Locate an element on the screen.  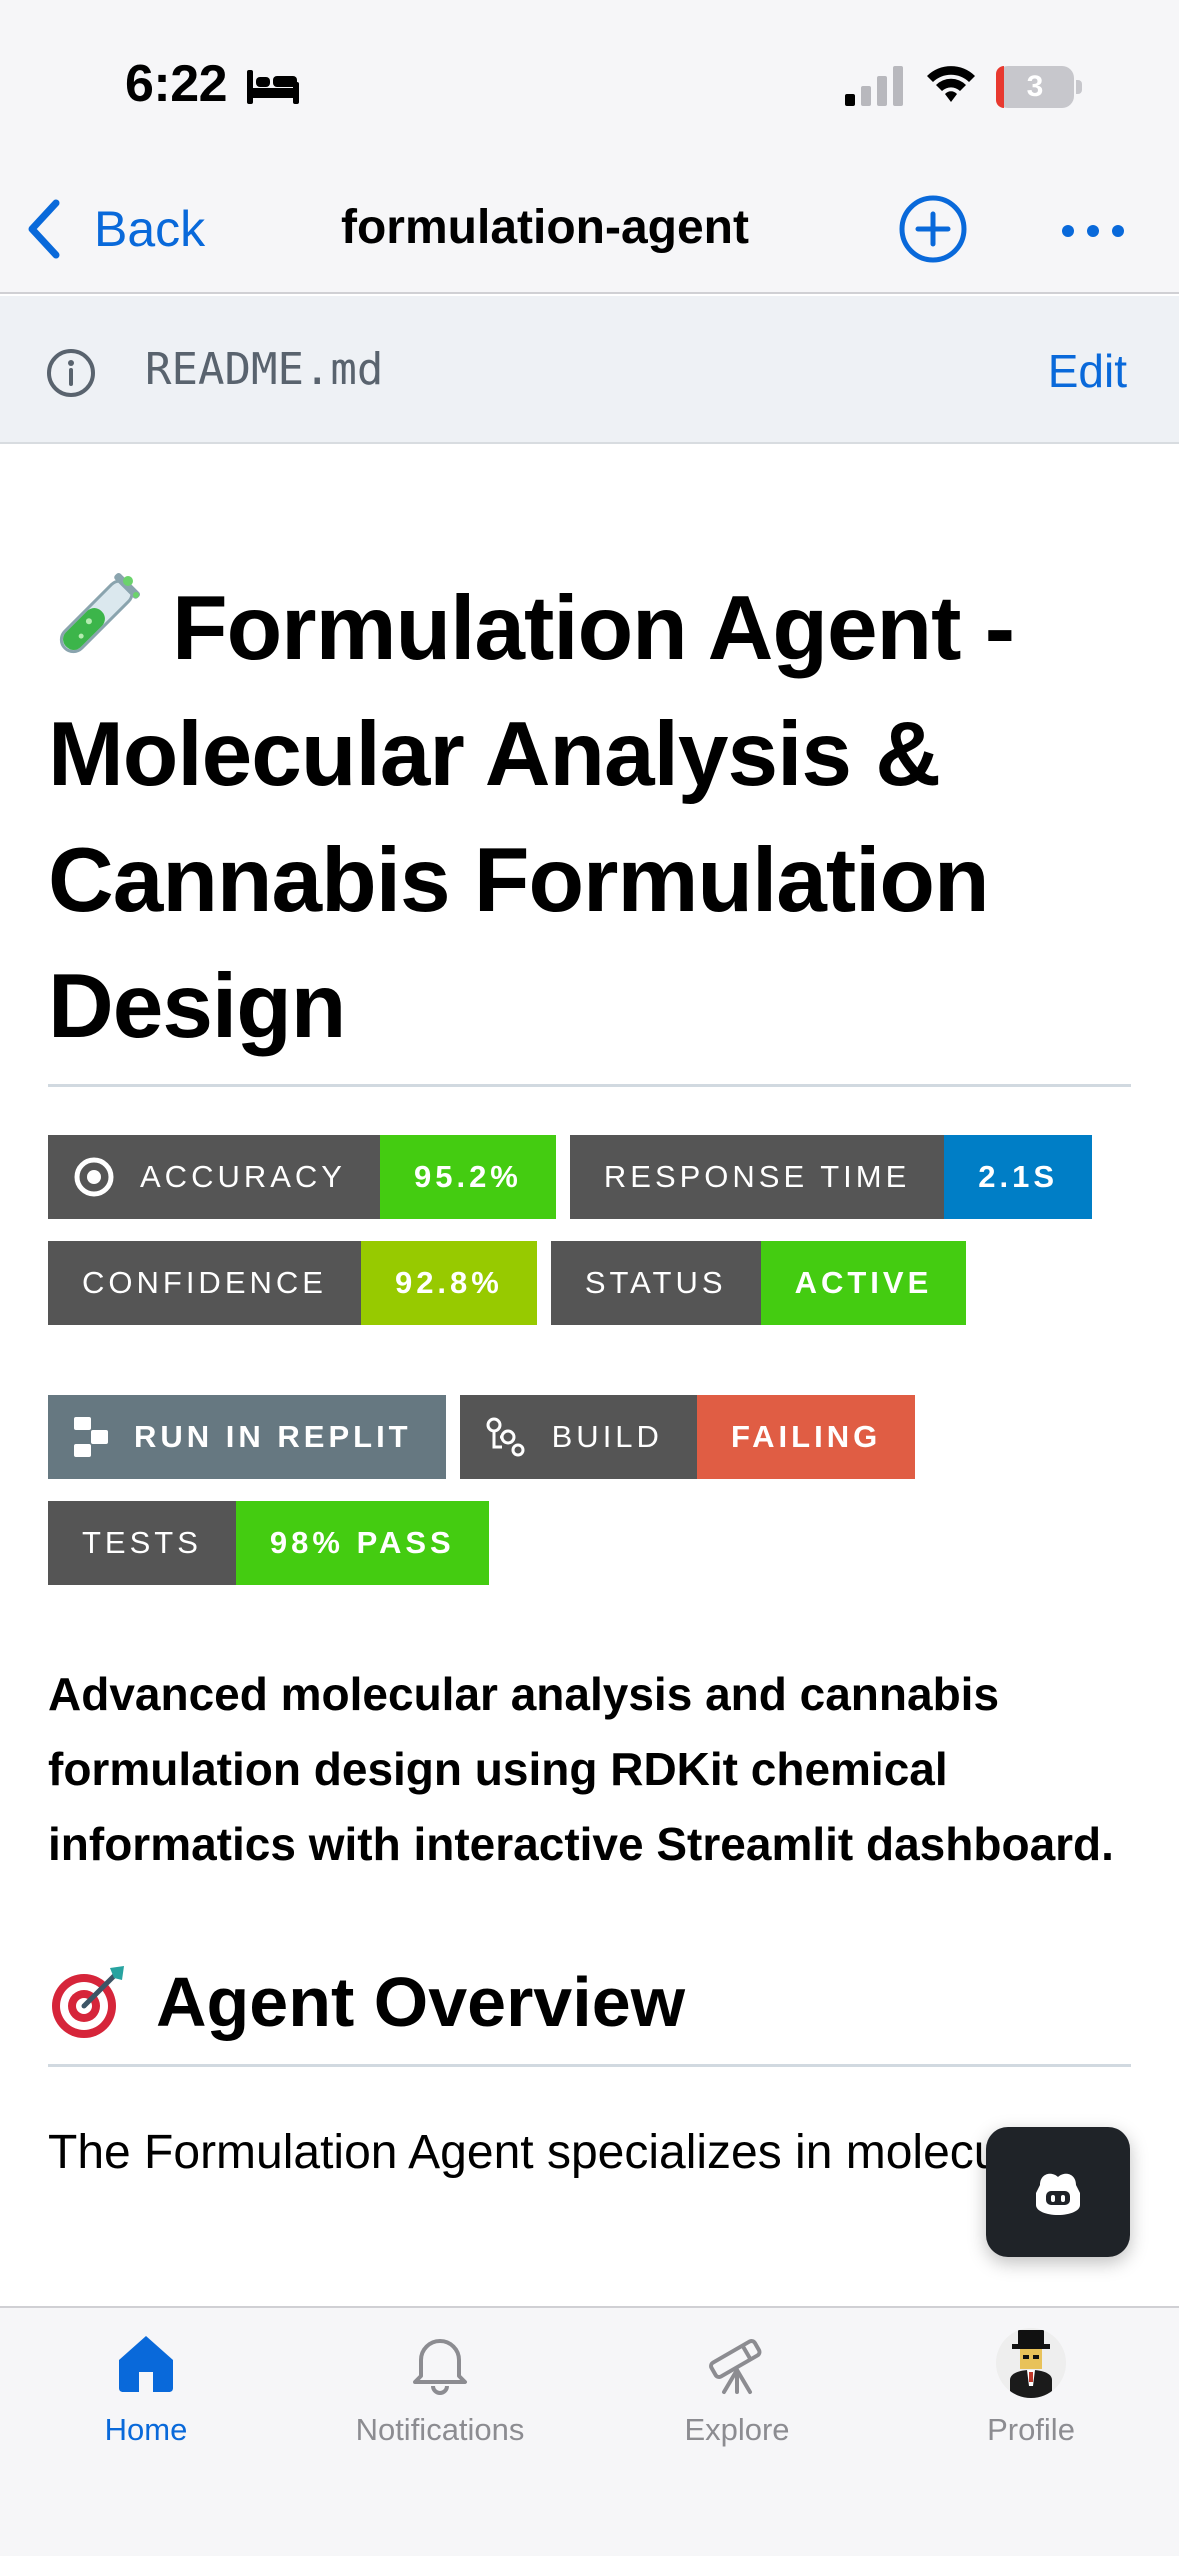
tab-label: Home is located at coordinates (146, 2429).